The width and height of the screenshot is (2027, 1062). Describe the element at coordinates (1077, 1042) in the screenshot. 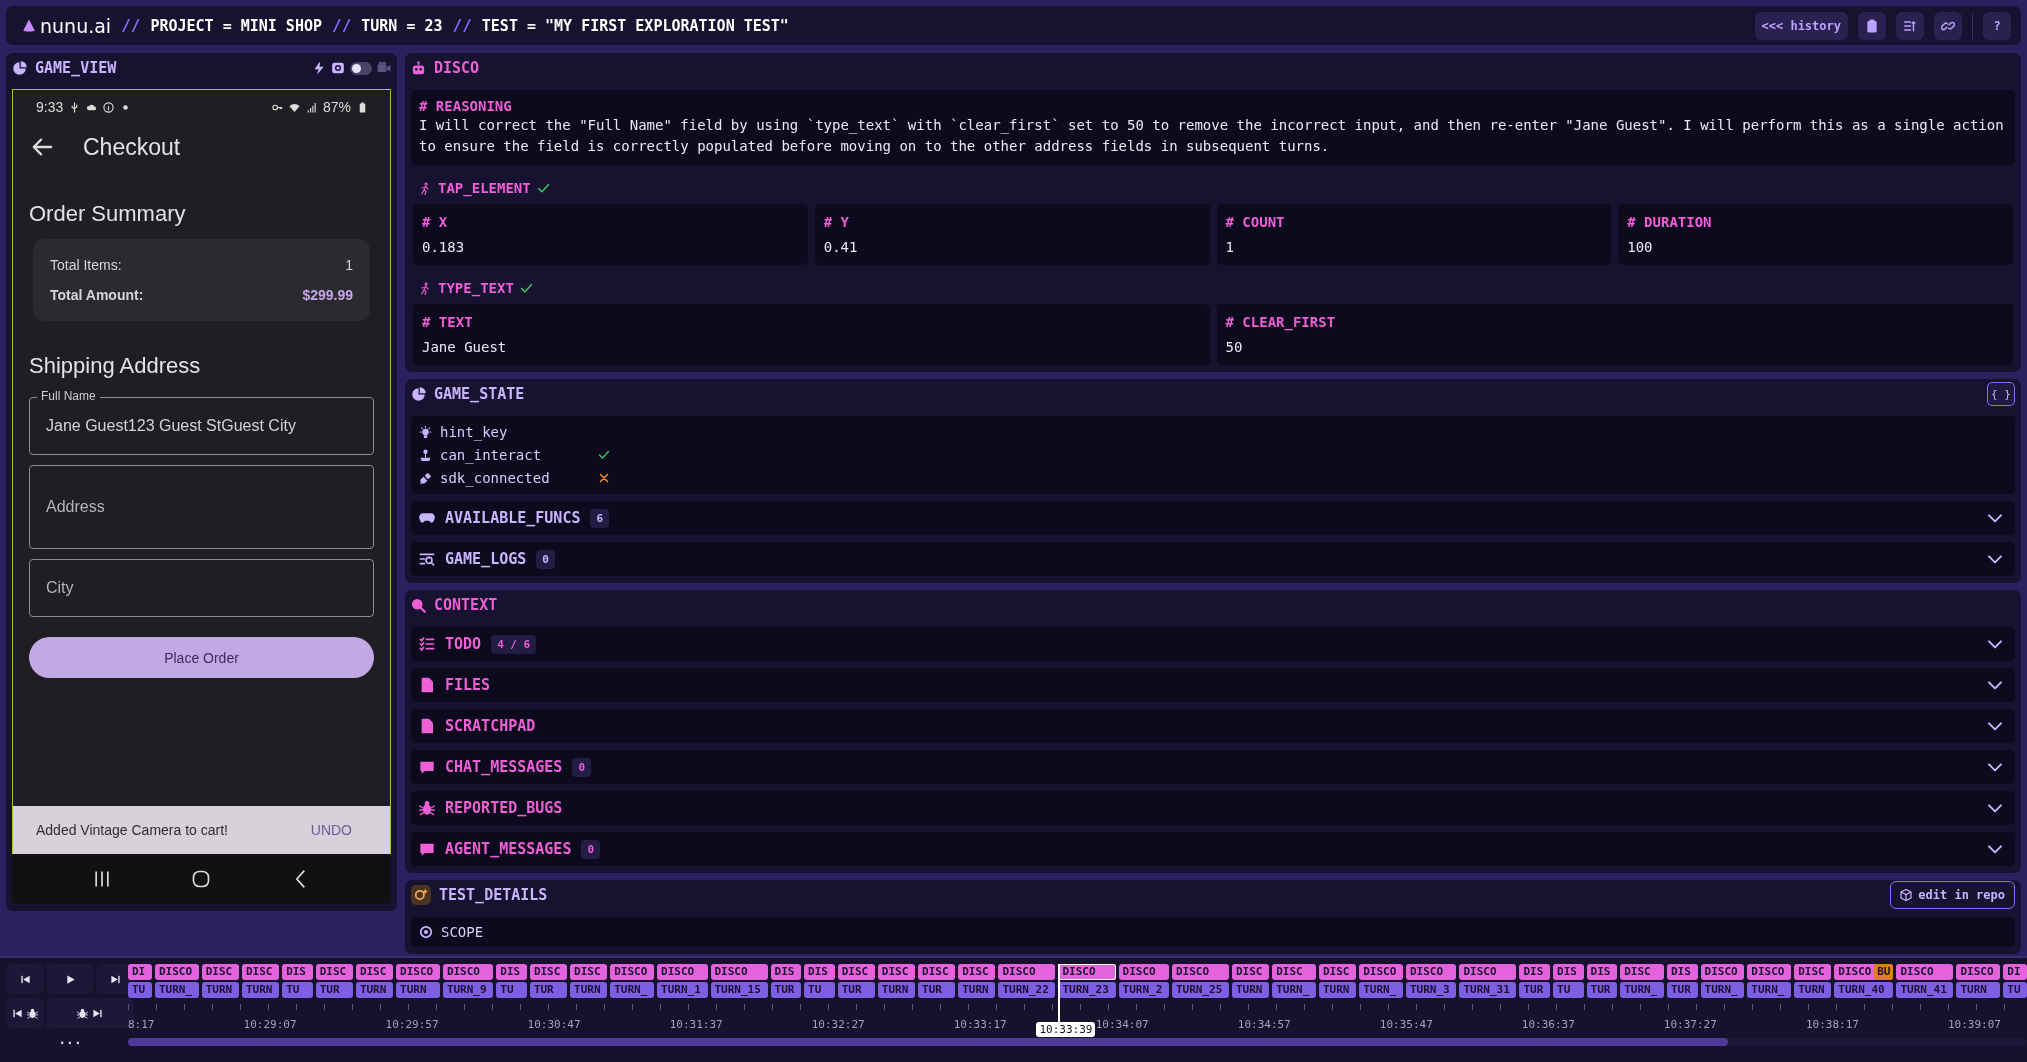

I see `scrollbar` at that location.